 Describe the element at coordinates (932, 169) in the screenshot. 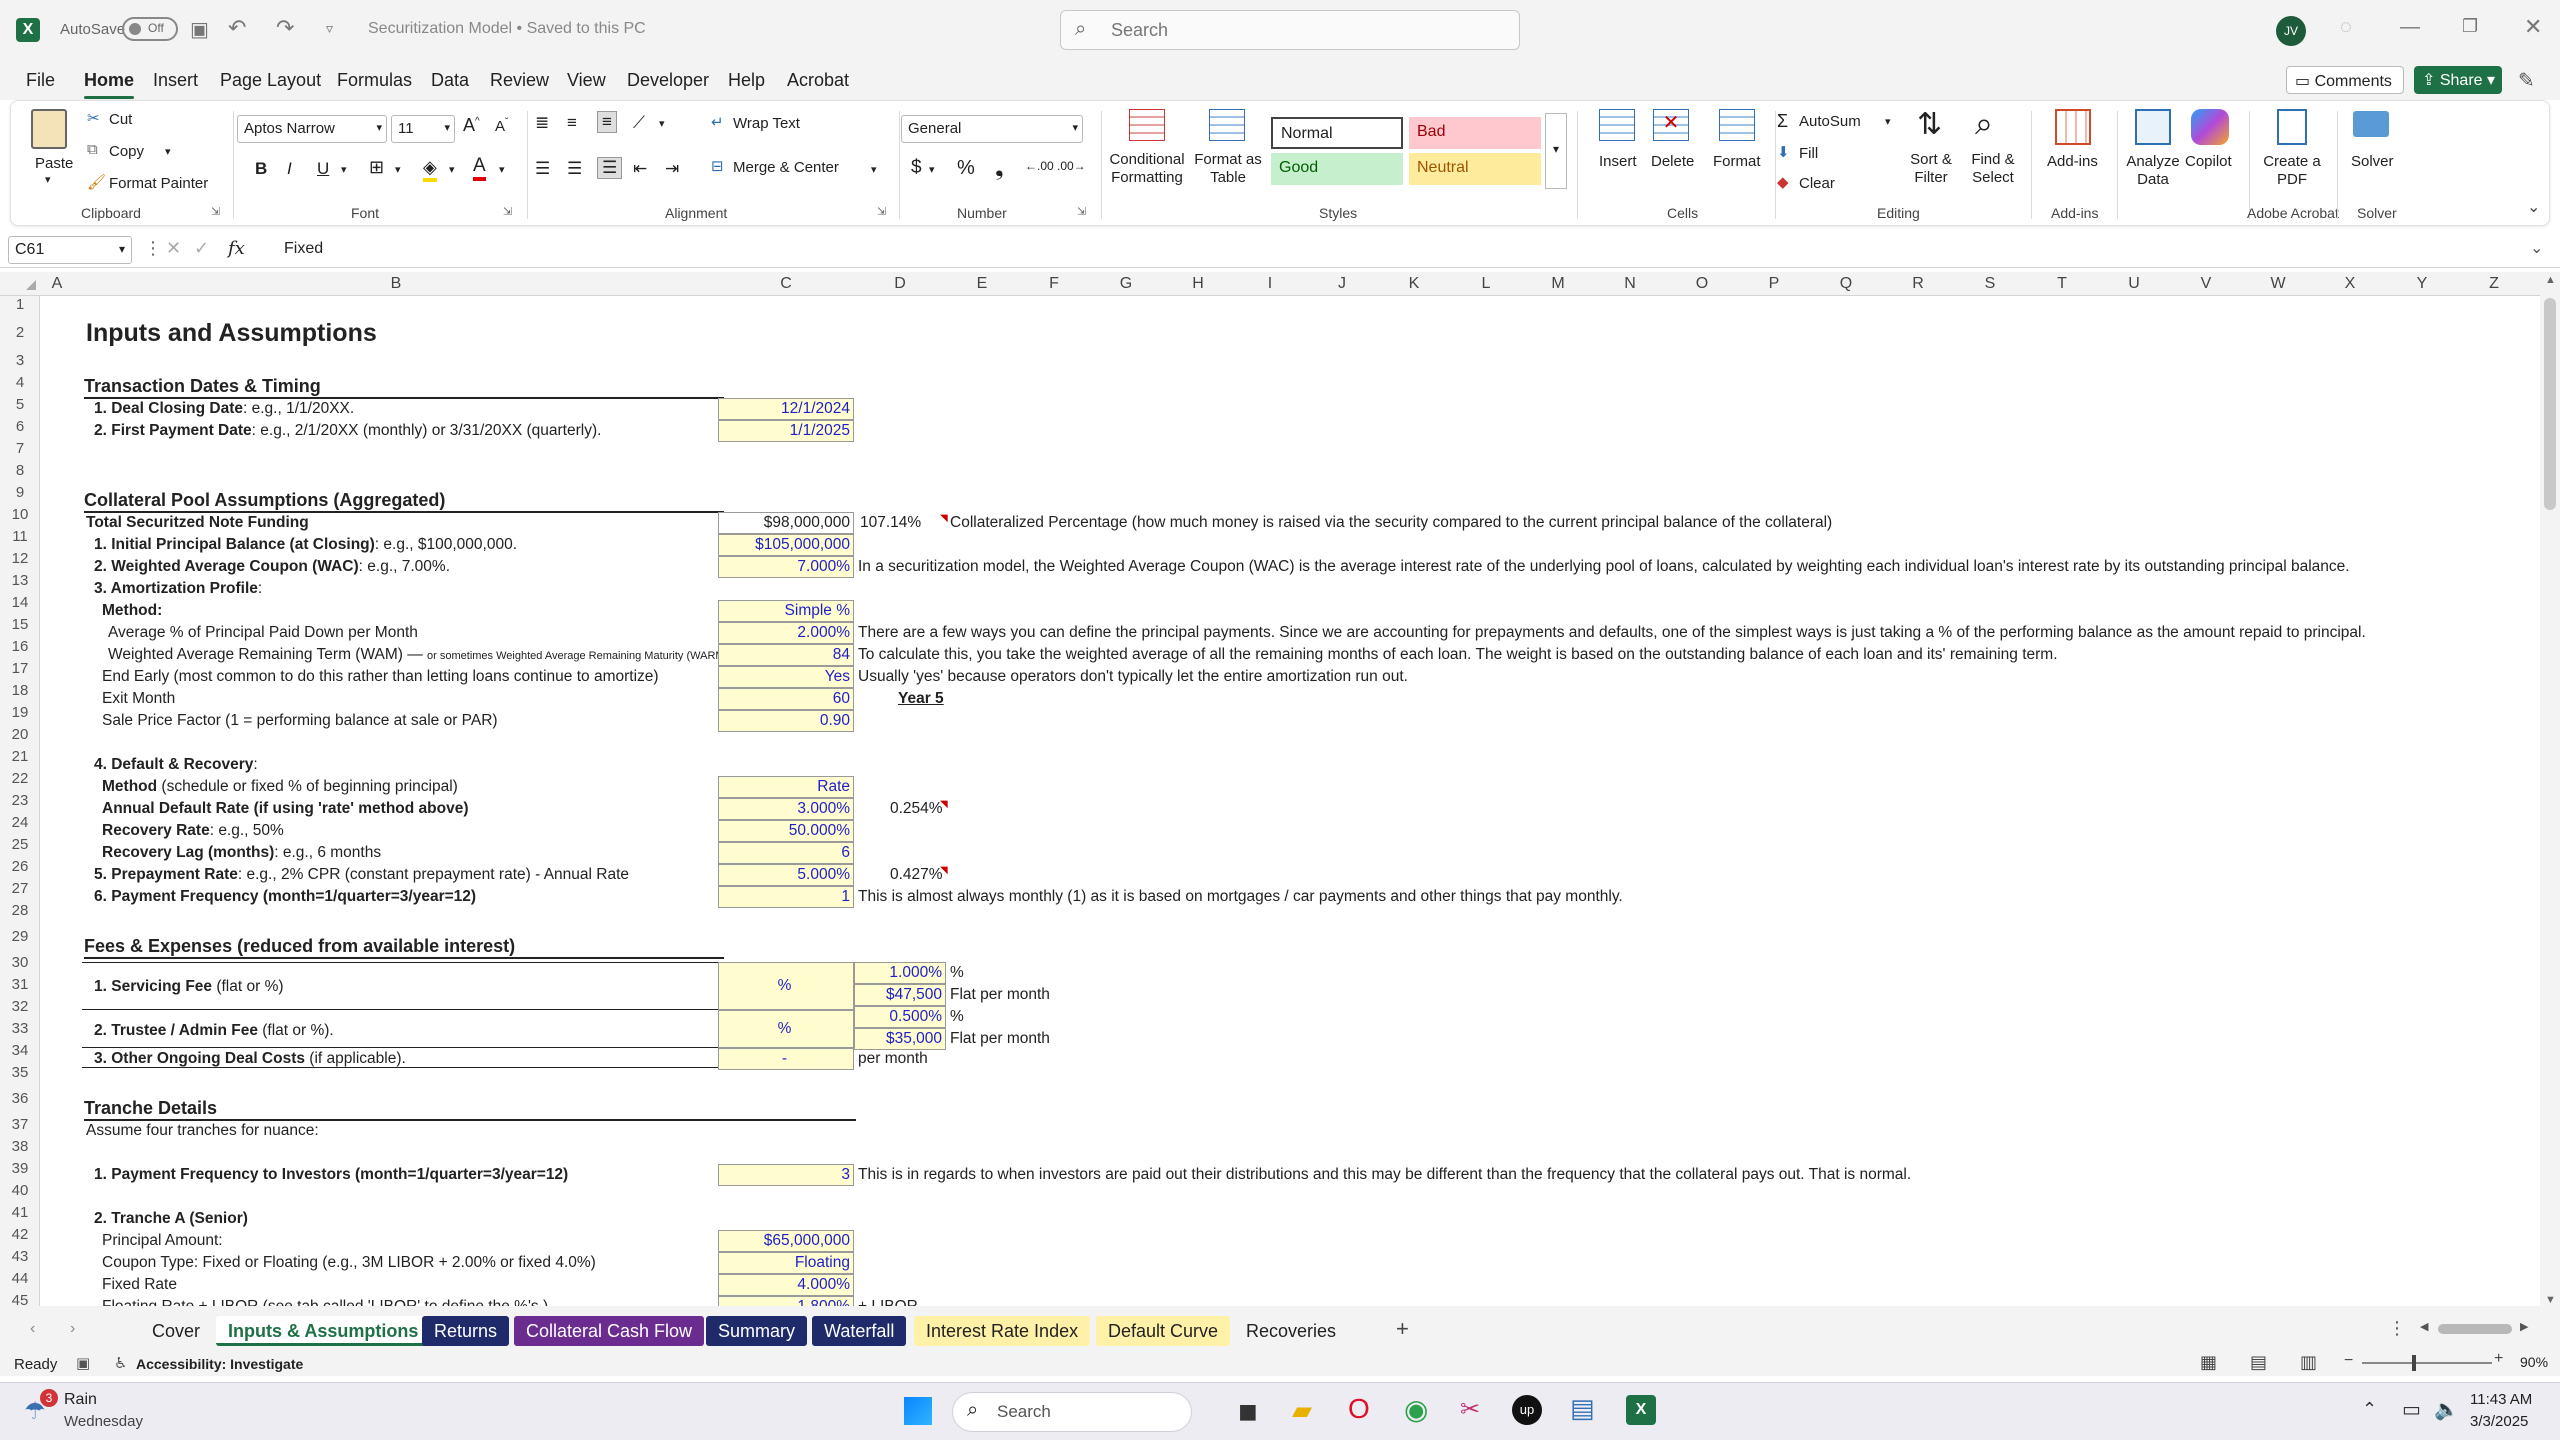

I see `accounting-dropdown-icon: ▾` at that location.